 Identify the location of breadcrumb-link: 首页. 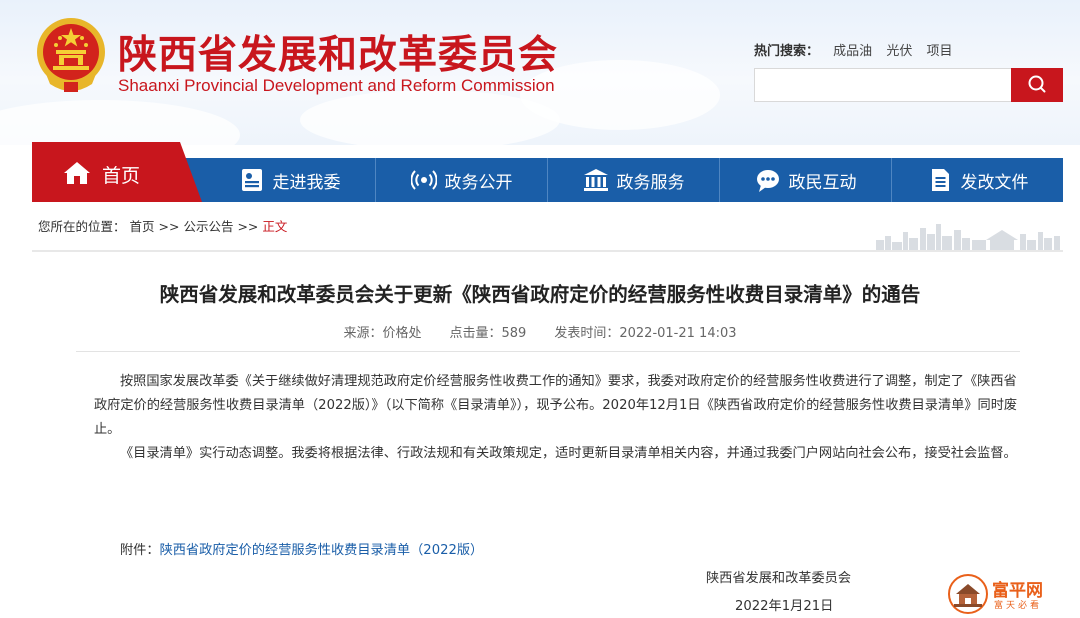
(142, 226).